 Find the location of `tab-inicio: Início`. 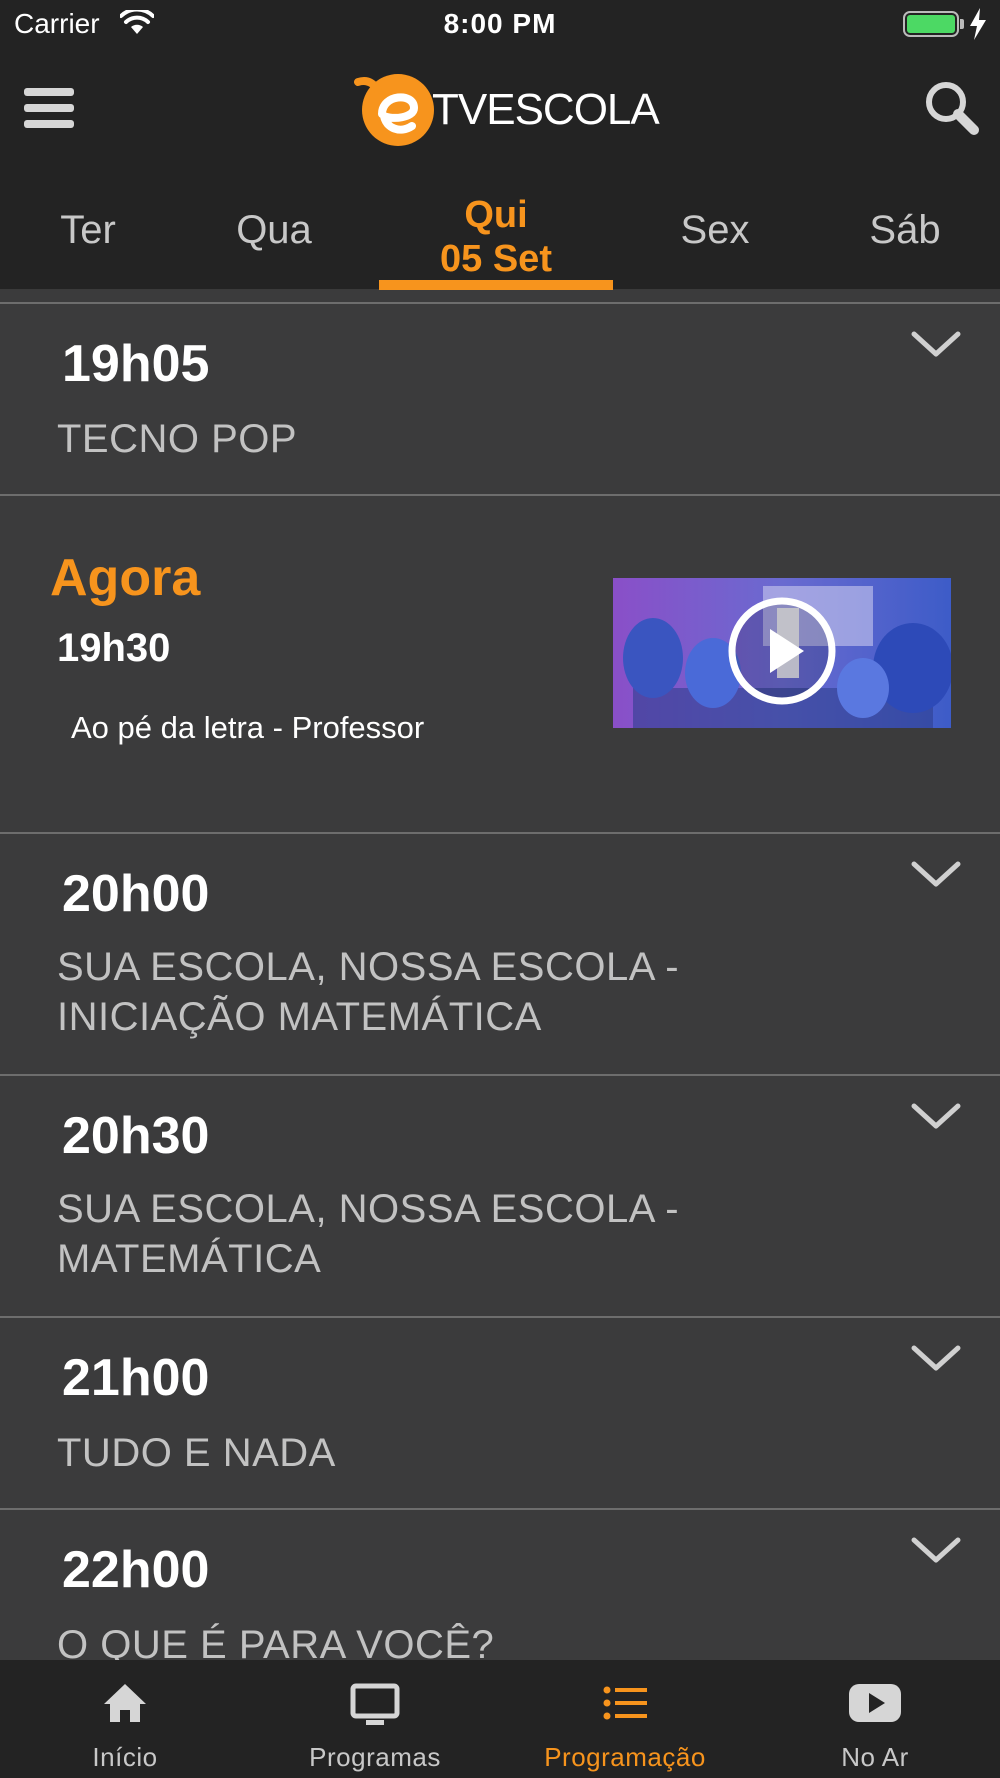

tab-inicio: Início is located at coordinates (125, 1719).